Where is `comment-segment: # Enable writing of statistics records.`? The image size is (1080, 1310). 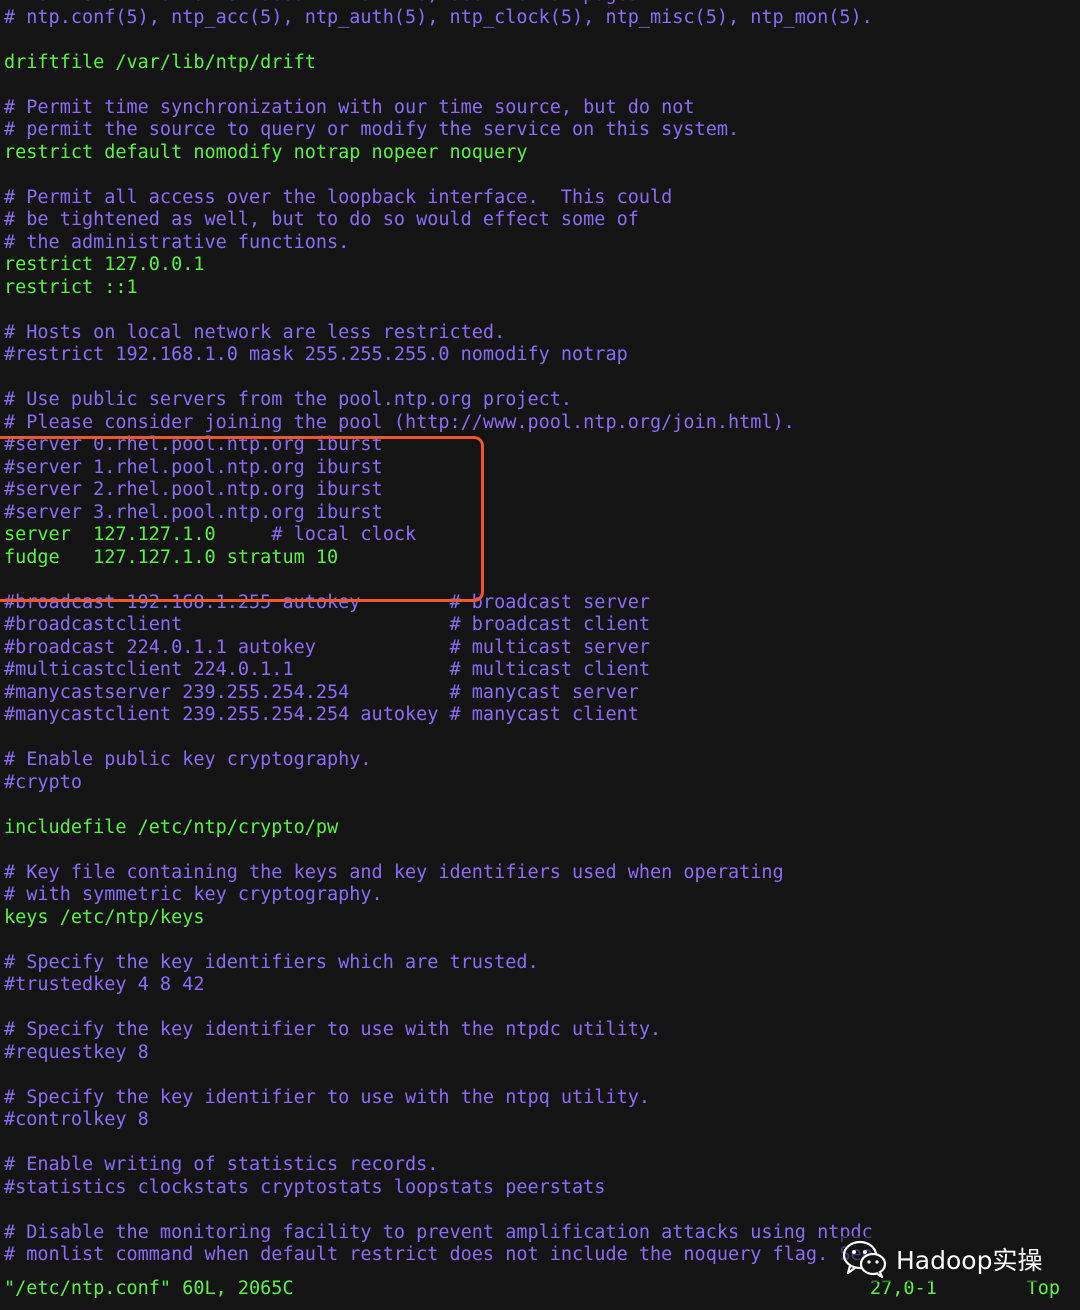 comment-segment: # Enable writing of statistics records. is located at coordinates (221, 1164).